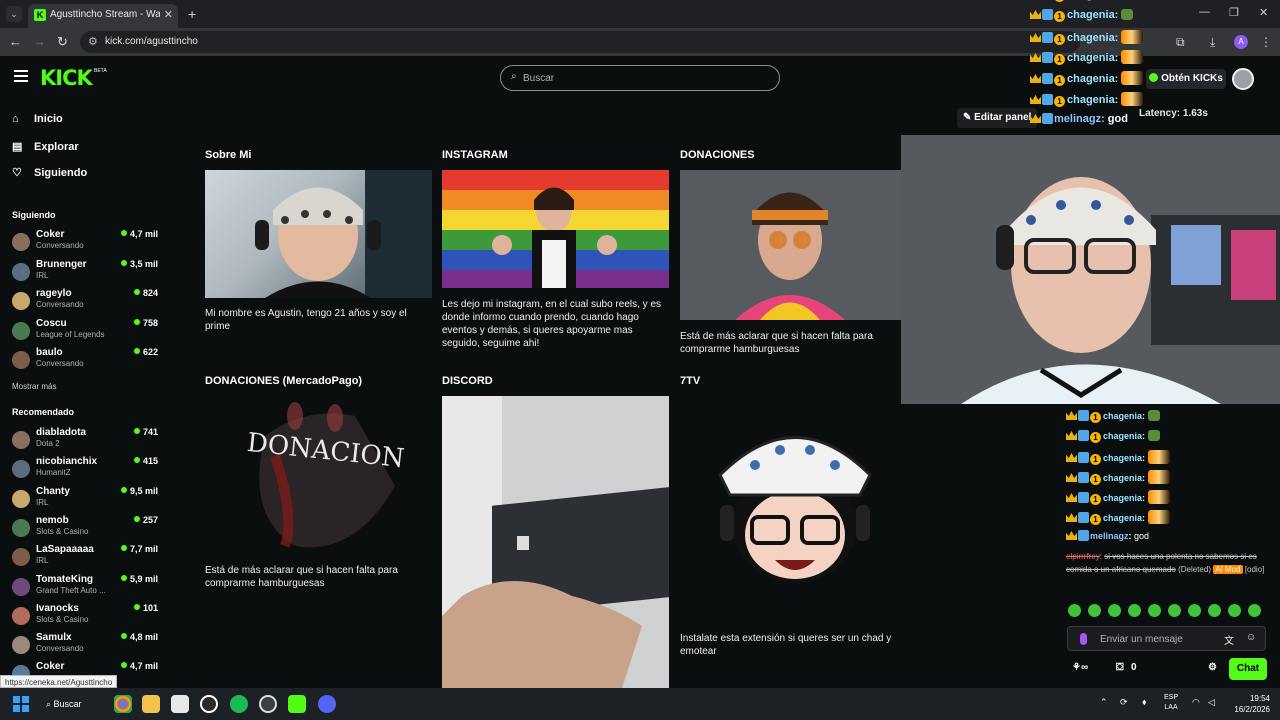  Describe the element at coordinates (268, 704) in the screenshot. I see `obs-icon` at that location.